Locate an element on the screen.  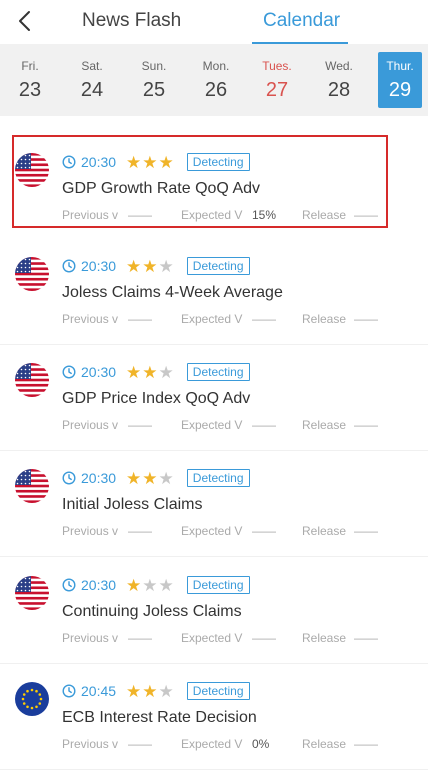
day-name: Tues. is located at coordinates (277, 66).